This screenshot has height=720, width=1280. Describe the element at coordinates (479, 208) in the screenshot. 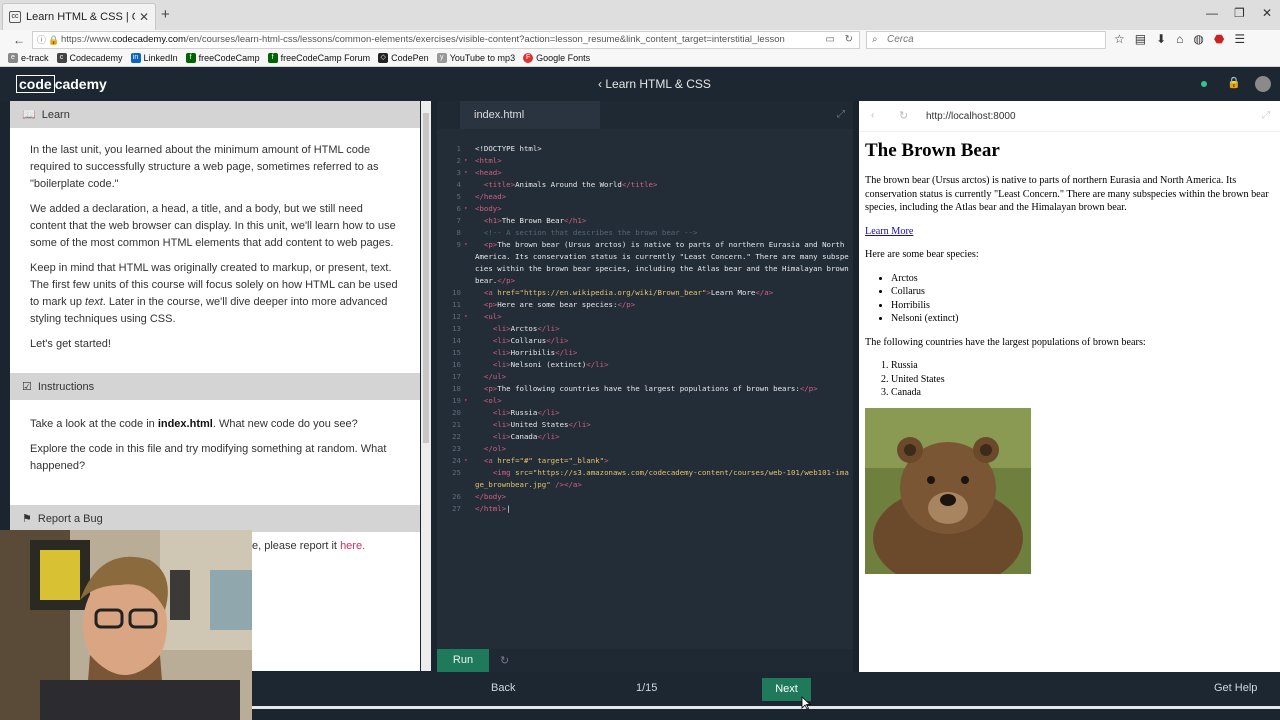

I see `code-line: 6 ▾ <body>` at that location.